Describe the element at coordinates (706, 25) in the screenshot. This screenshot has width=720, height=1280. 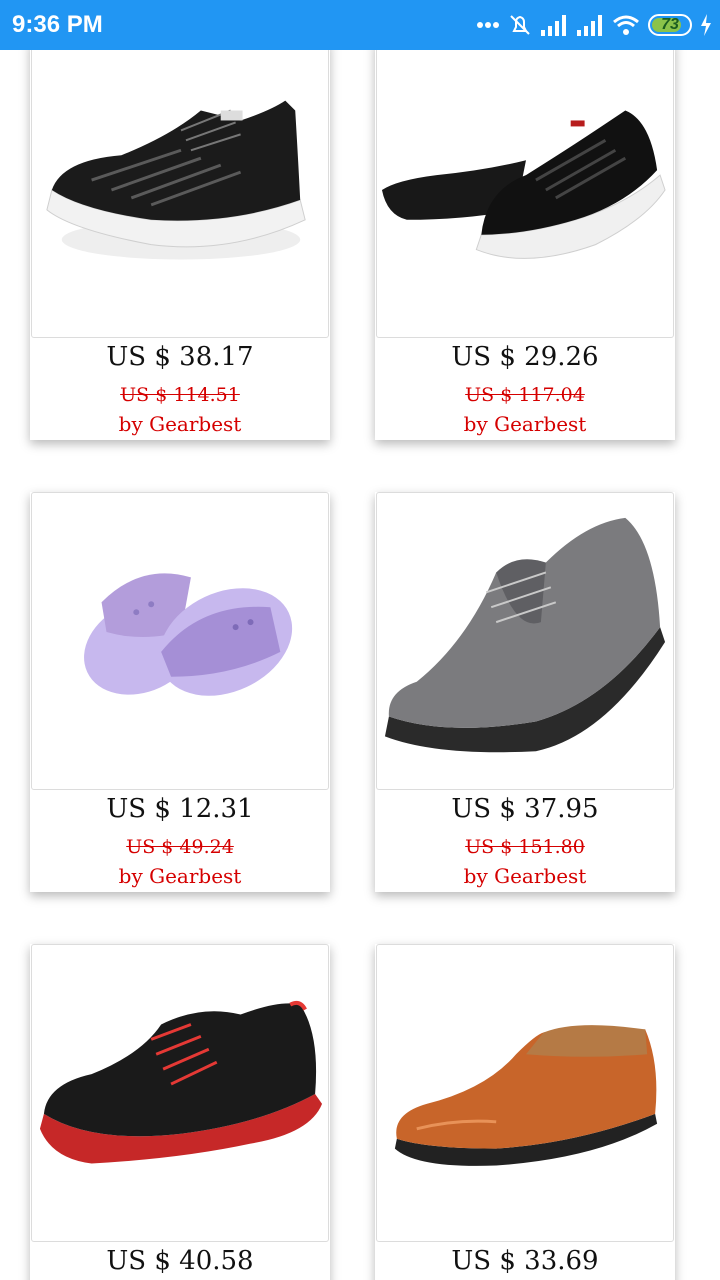
I see `charging-icon` at that location.